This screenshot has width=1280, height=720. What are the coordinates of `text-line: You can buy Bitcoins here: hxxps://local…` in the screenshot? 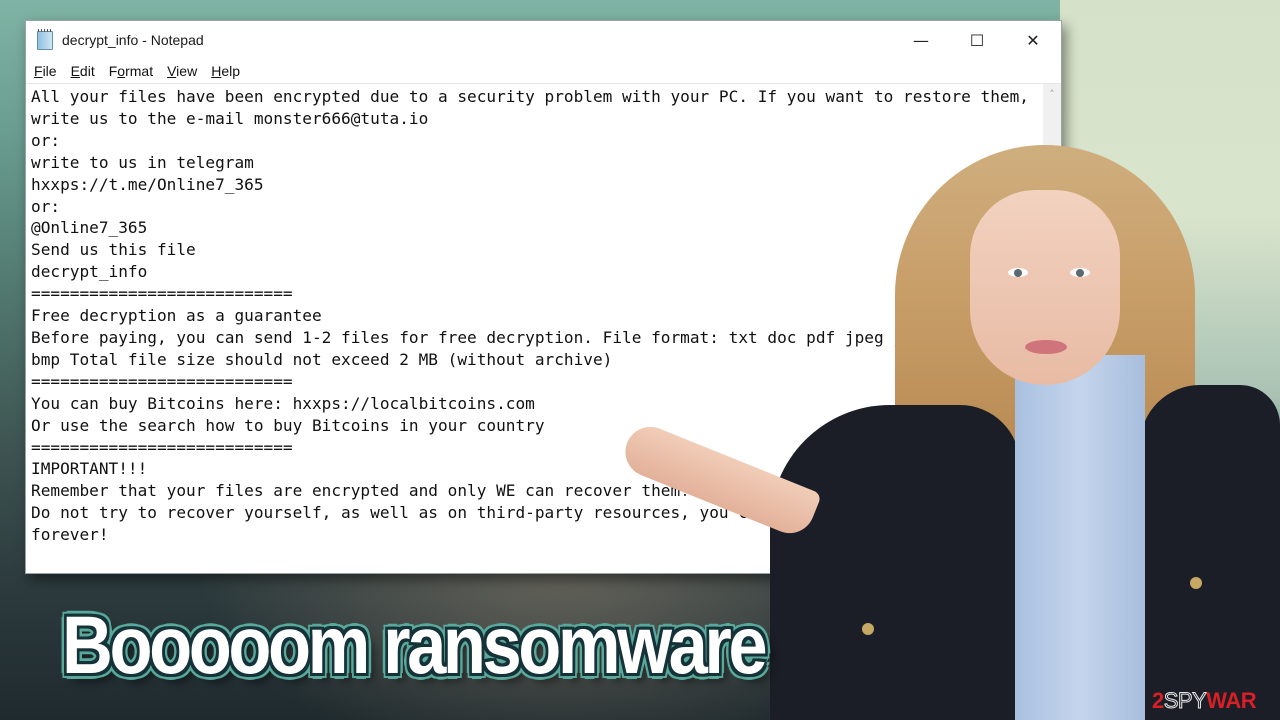 It's located at (283, 403).